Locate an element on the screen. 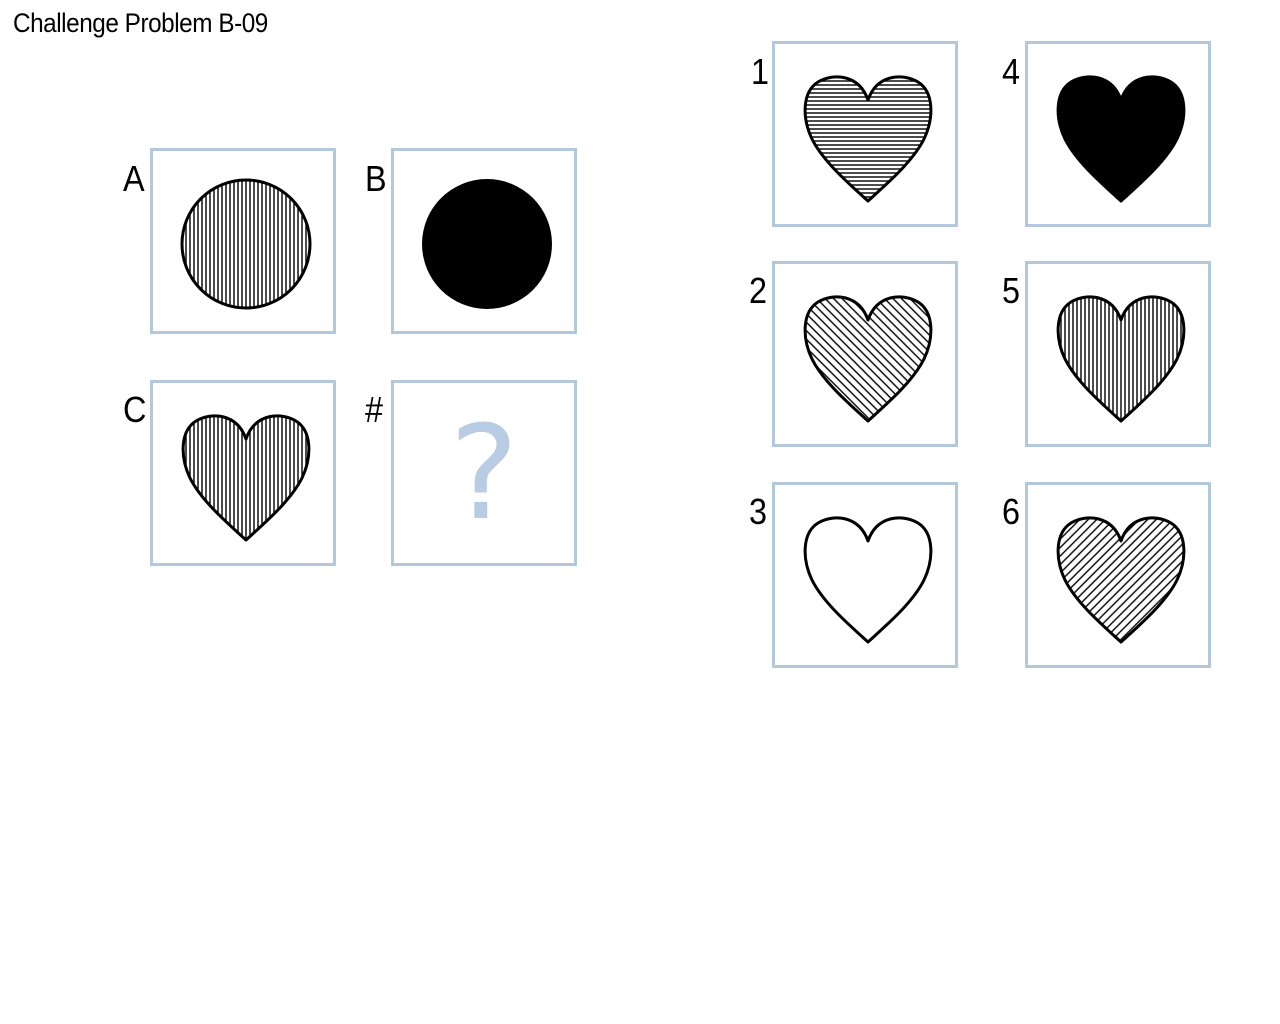 The image size is (1280, 1024). matrix-cell-a is located at coordinates (243, 241).